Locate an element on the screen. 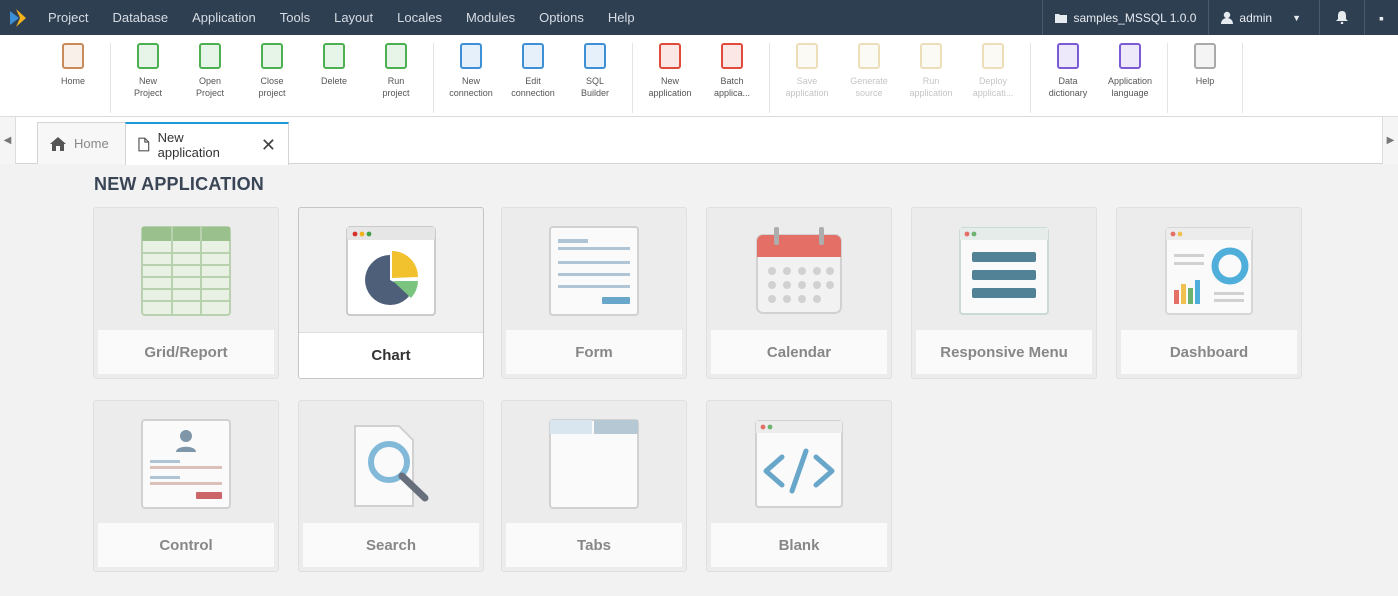  toolbar-button-label: Open Project is located at coordinates (209, 87).